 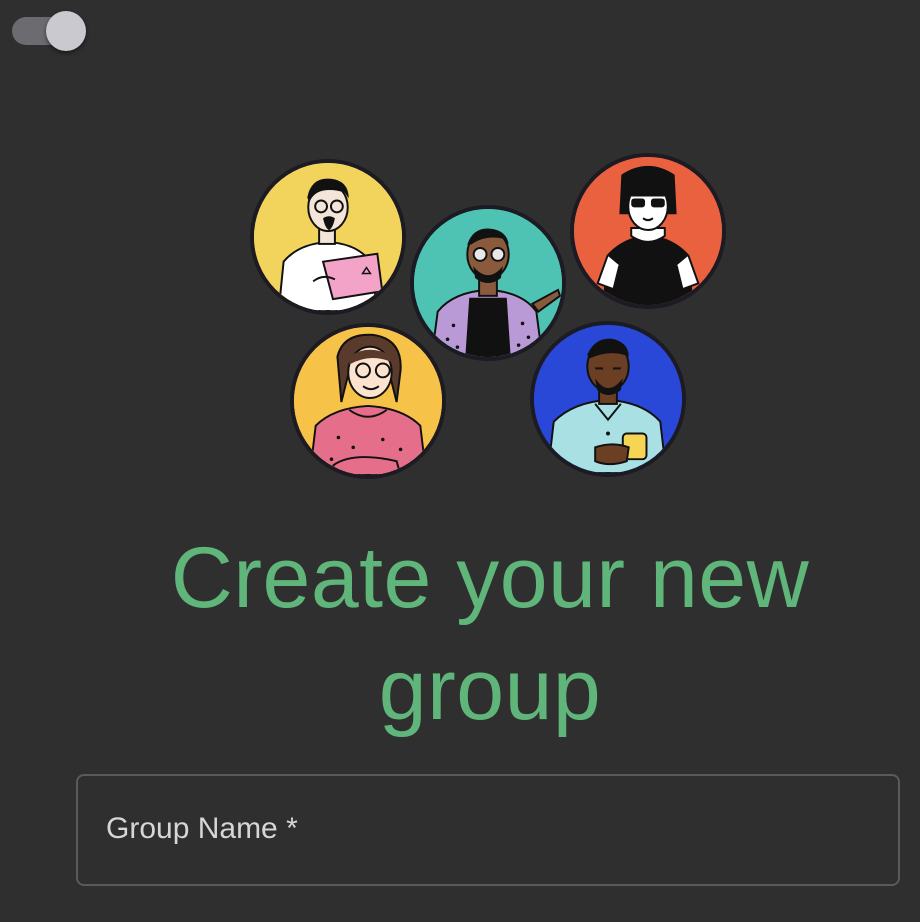 I want to click on avatar-man-laptop, so click(x=328, y=237).